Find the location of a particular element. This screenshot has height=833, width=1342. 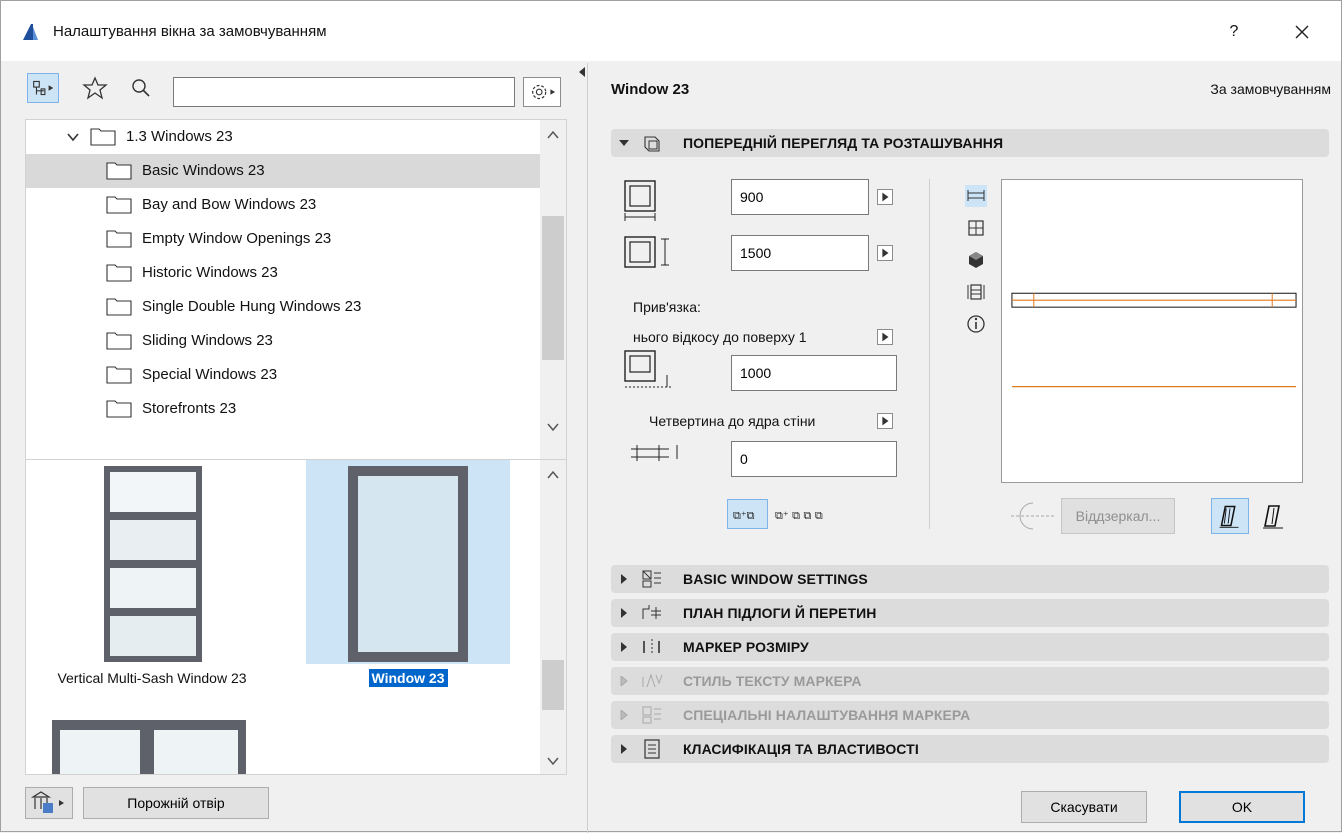

plan-view-icon is located at coordinates (976, 196).